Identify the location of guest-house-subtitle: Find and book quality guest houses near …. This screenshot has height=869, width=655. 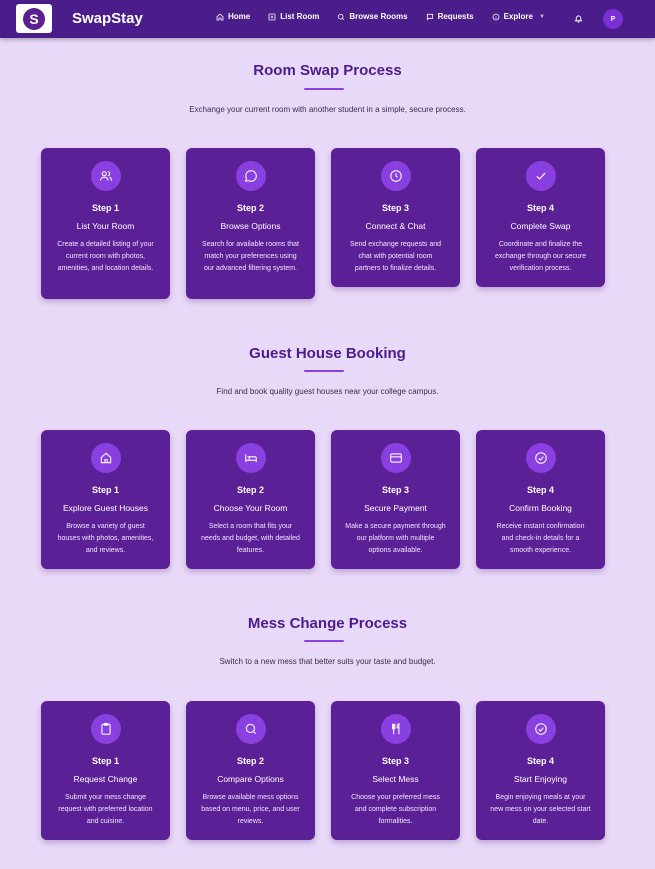
(327, 391).